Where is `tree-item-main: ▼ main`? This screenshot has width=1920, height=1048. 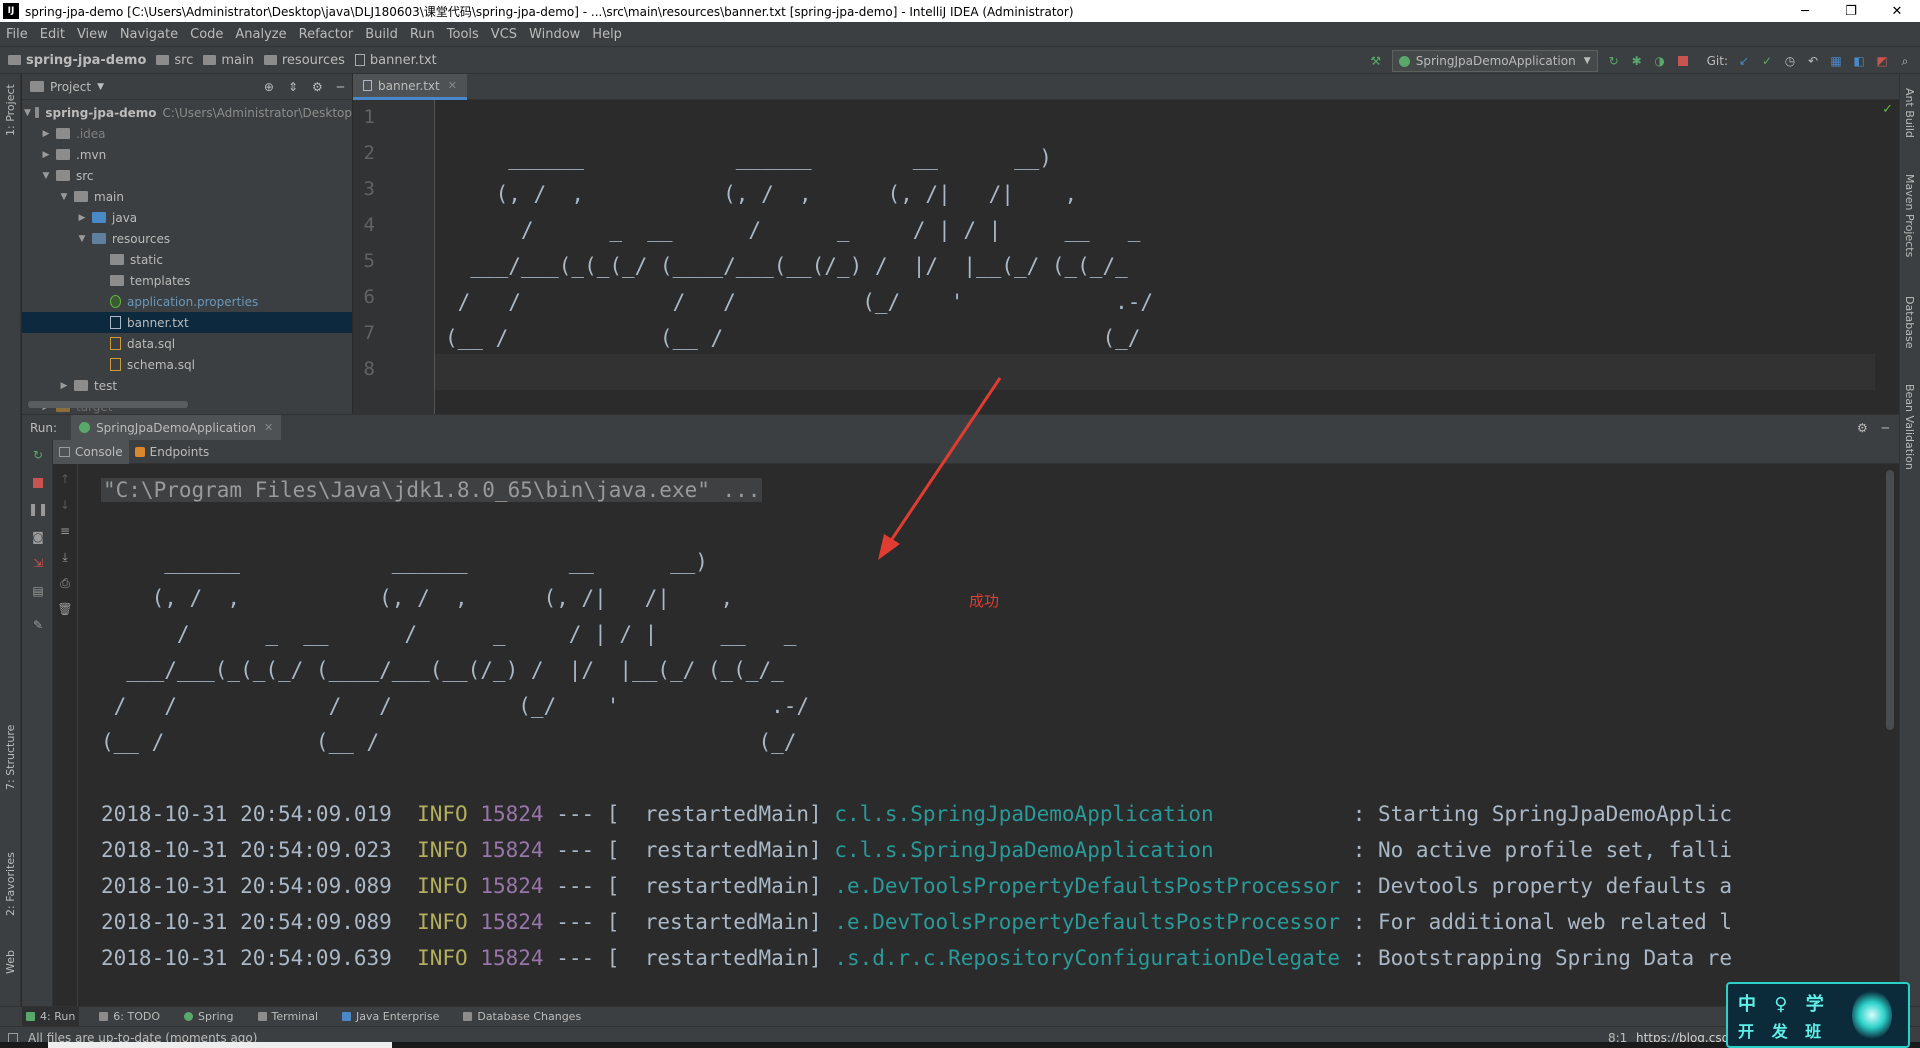
tree-item-main: ▼ main is located at coordinates (187, 196).